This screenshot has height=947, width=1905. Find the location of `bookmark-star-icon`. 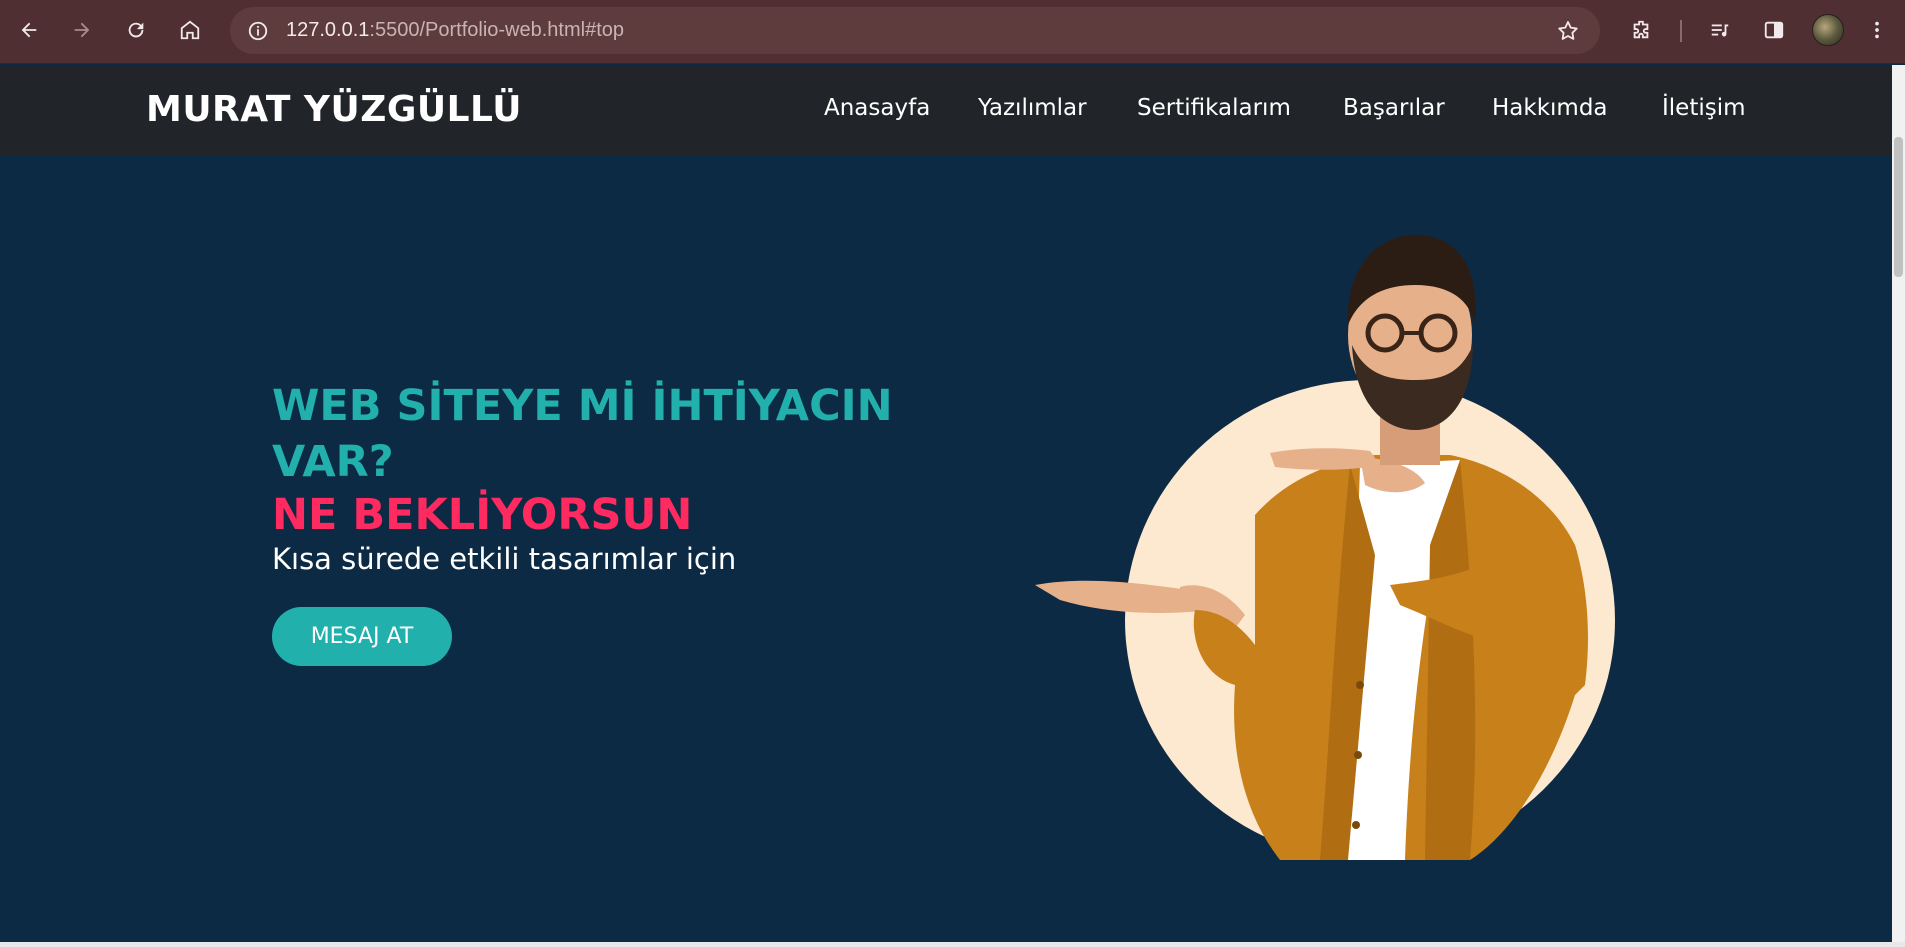

bookmark-star-icon is located at coordinates (1568, 31).